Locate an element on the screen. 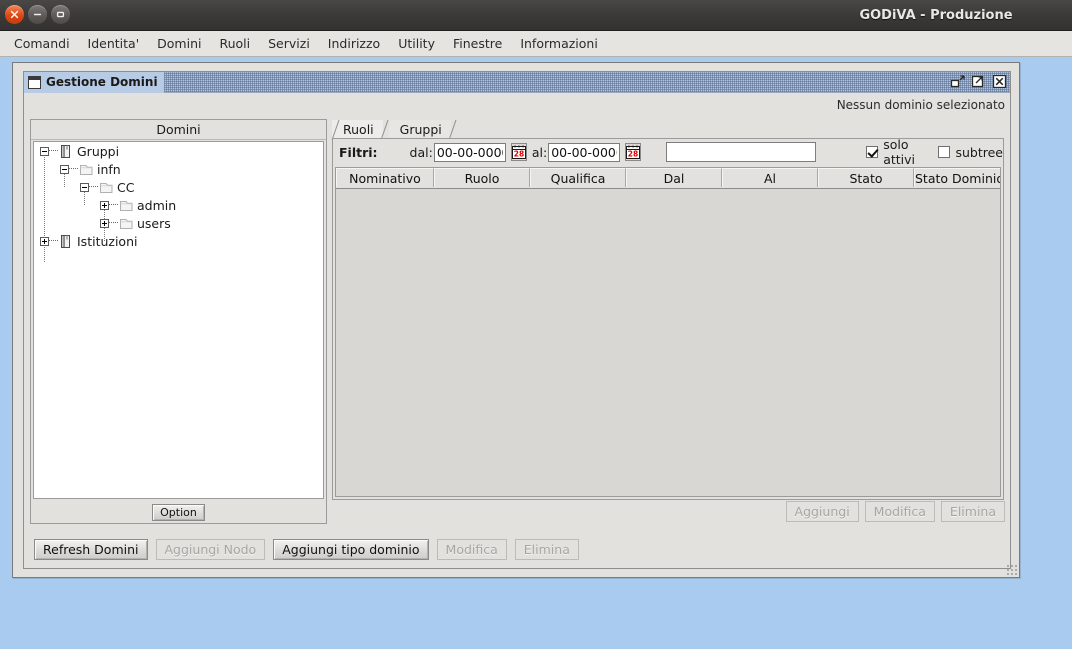 The image size is (1072, 649). column-header-stato-dominio: Stato Dominio is located at coordinates (957, 177).